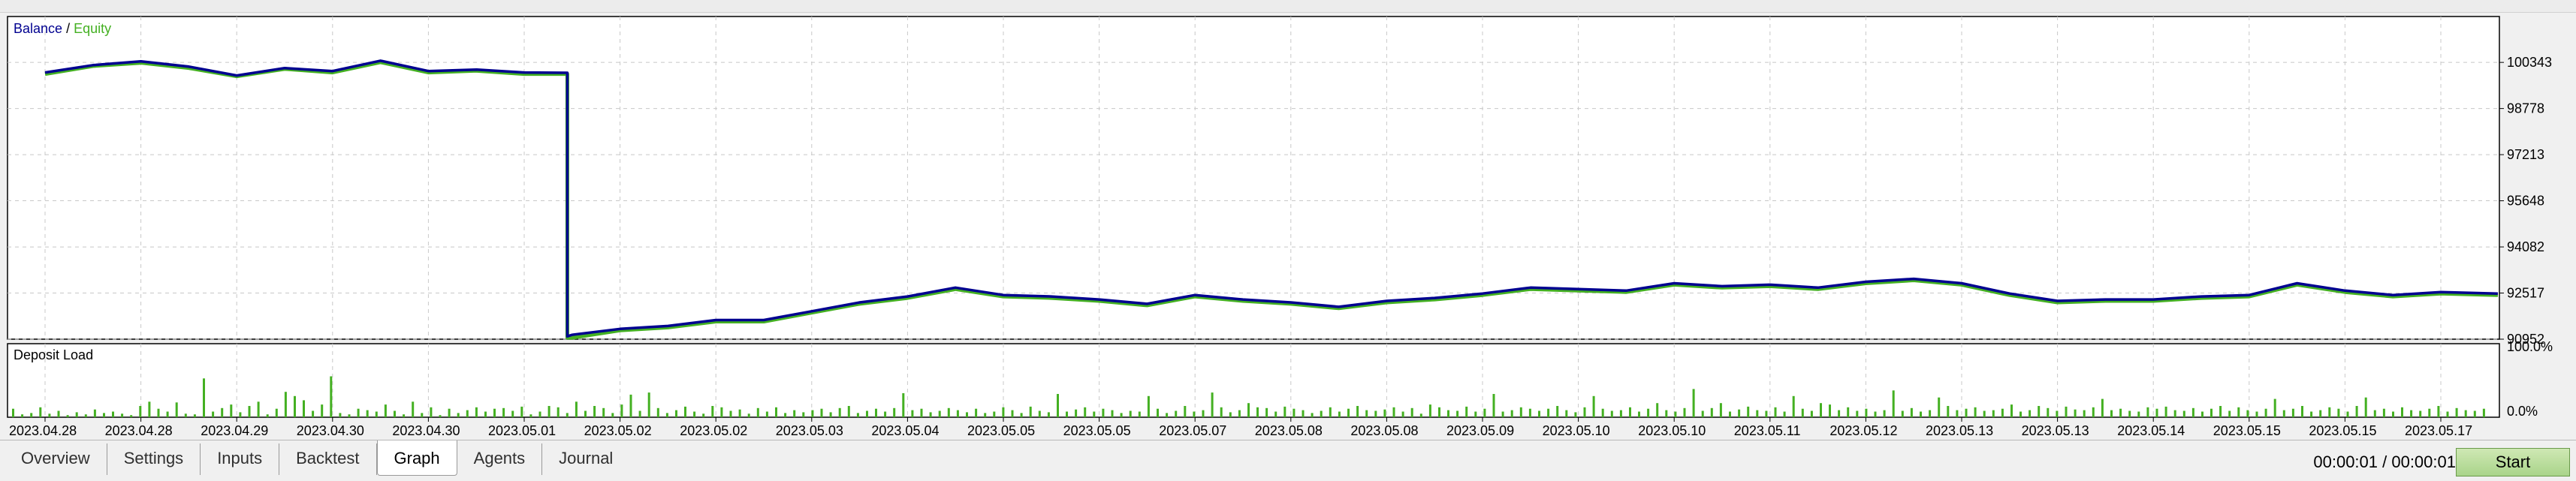 The image size is (2576, 481). I want to click on x-tick-label: 2023.05.07, so click(1192, 430).